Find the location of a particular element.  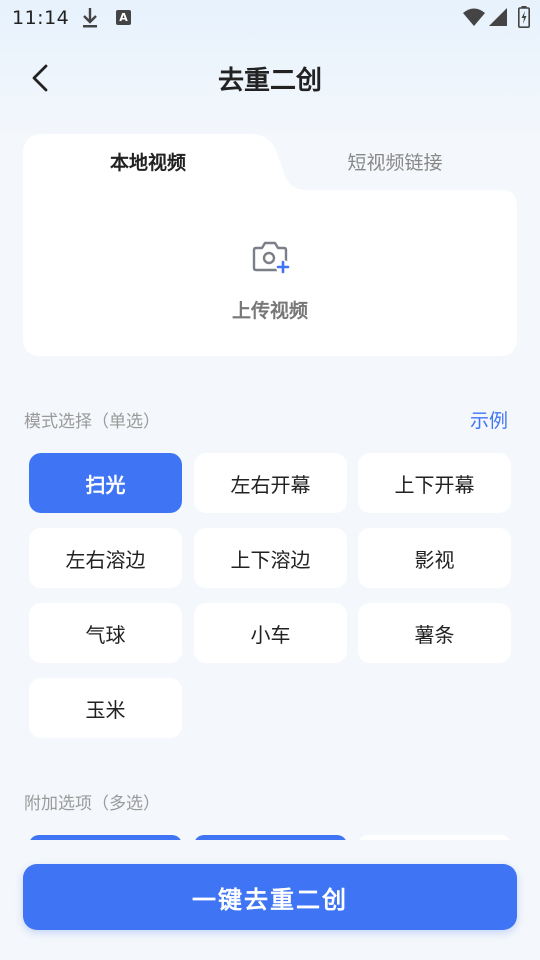

status-time: 11:14 is located at coordinates (41, 18).